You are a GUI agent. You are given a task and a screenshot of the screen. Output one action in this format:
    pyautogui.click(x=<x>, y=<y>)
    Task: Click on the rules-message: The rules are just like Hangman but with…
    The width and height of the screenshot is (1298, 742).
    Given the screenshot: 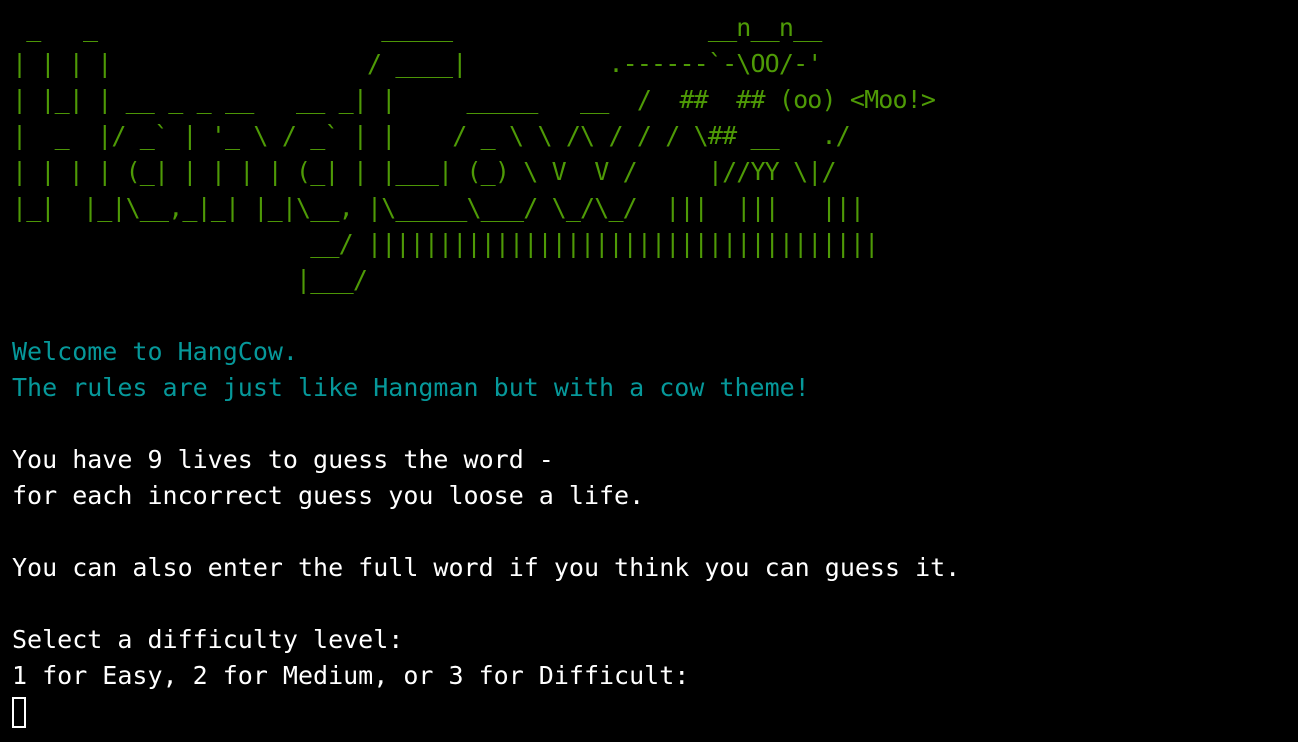 What is the action you would take?
    pyautogui.click(x=411, y=387)
    